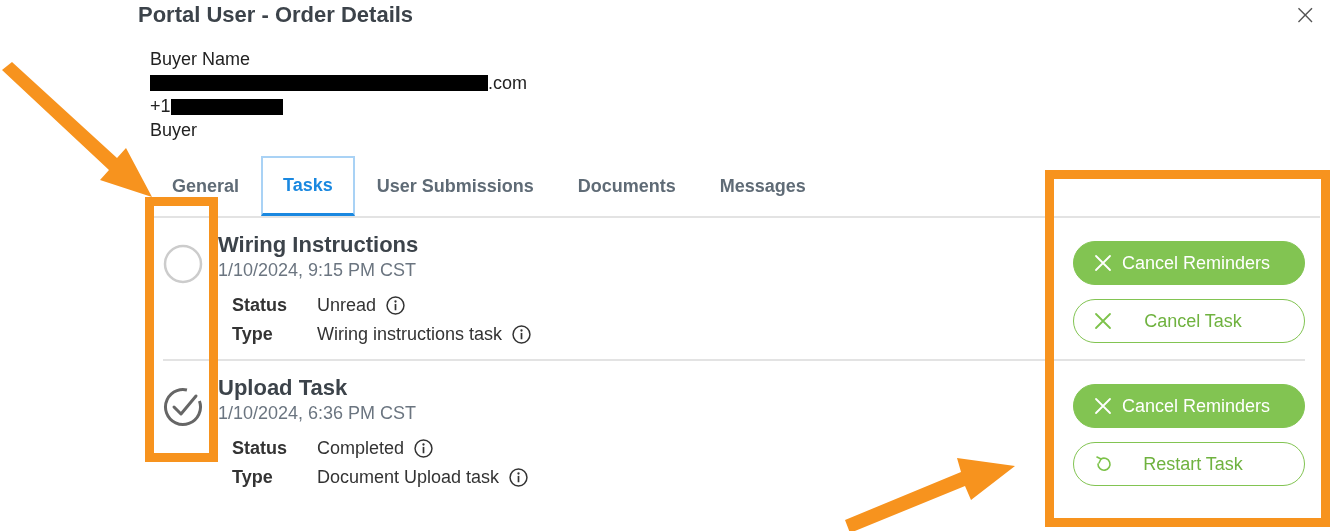 The image size is (1331, 531). What do you see at coordinates (347, 305) in the screenshot?
I see `detail-value: Unread` at bounding box center [347, 305].